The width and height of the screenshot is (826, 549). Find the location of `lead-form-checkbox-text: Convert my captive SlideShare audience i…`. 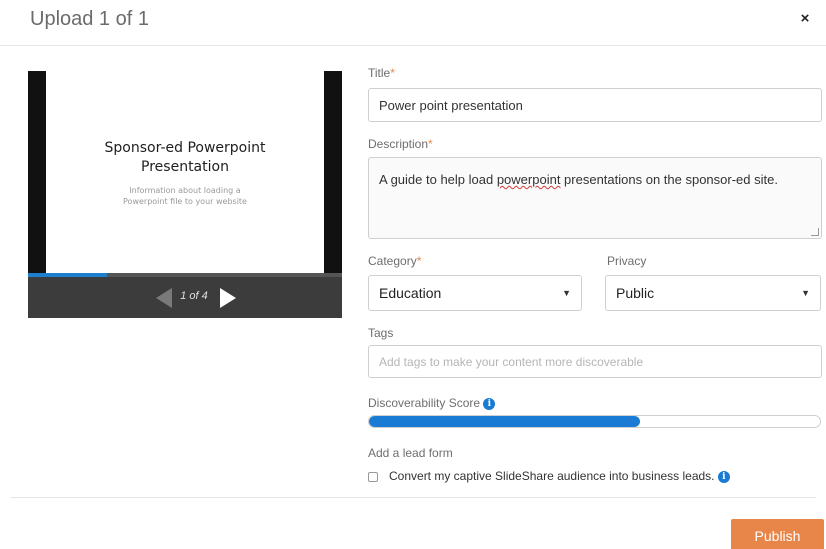

lead-form-checkbox-text: Convert my captive SlideShare audience i… is located at coordinates (552, 476).